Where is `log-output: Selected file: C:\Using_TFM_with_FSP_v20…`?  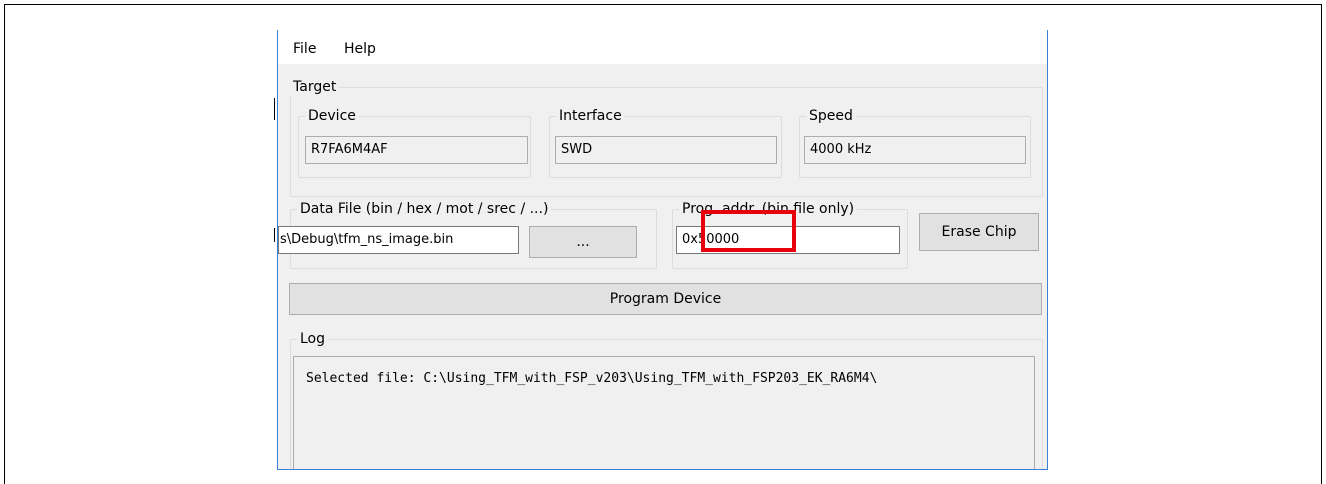 log-output: Selected file: C:\Using_TFM_with_FSP_v20… is located at coordinates (664, 412).